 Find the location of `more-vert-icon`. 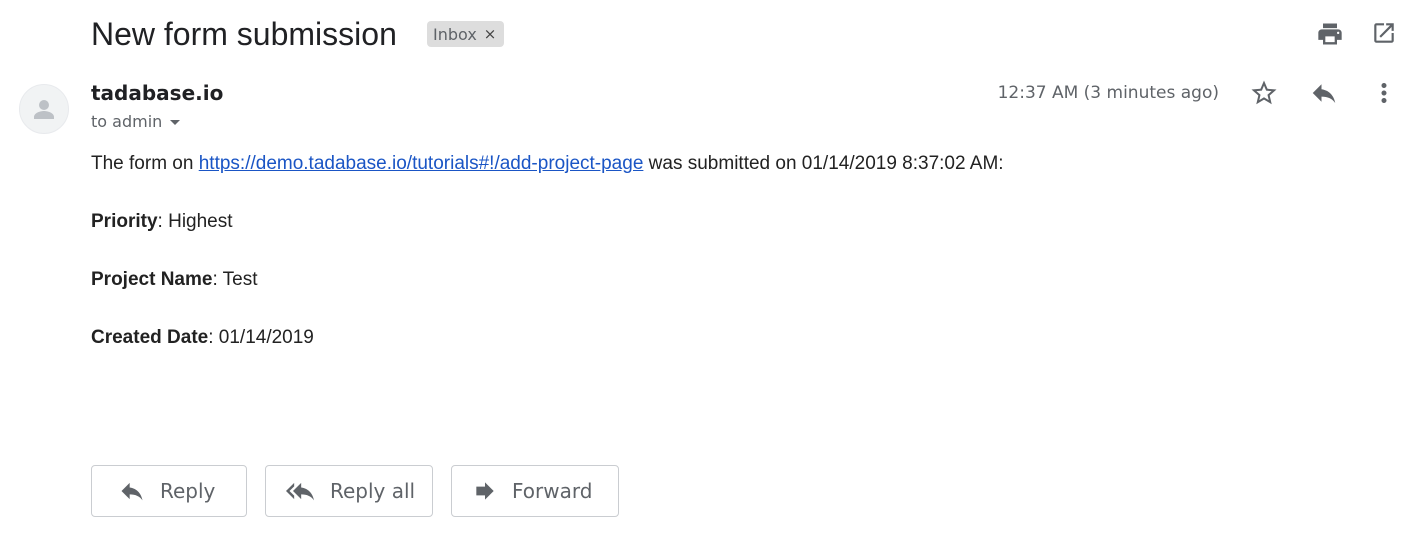

more-vert-icon is located at coordinates (1384, 93).